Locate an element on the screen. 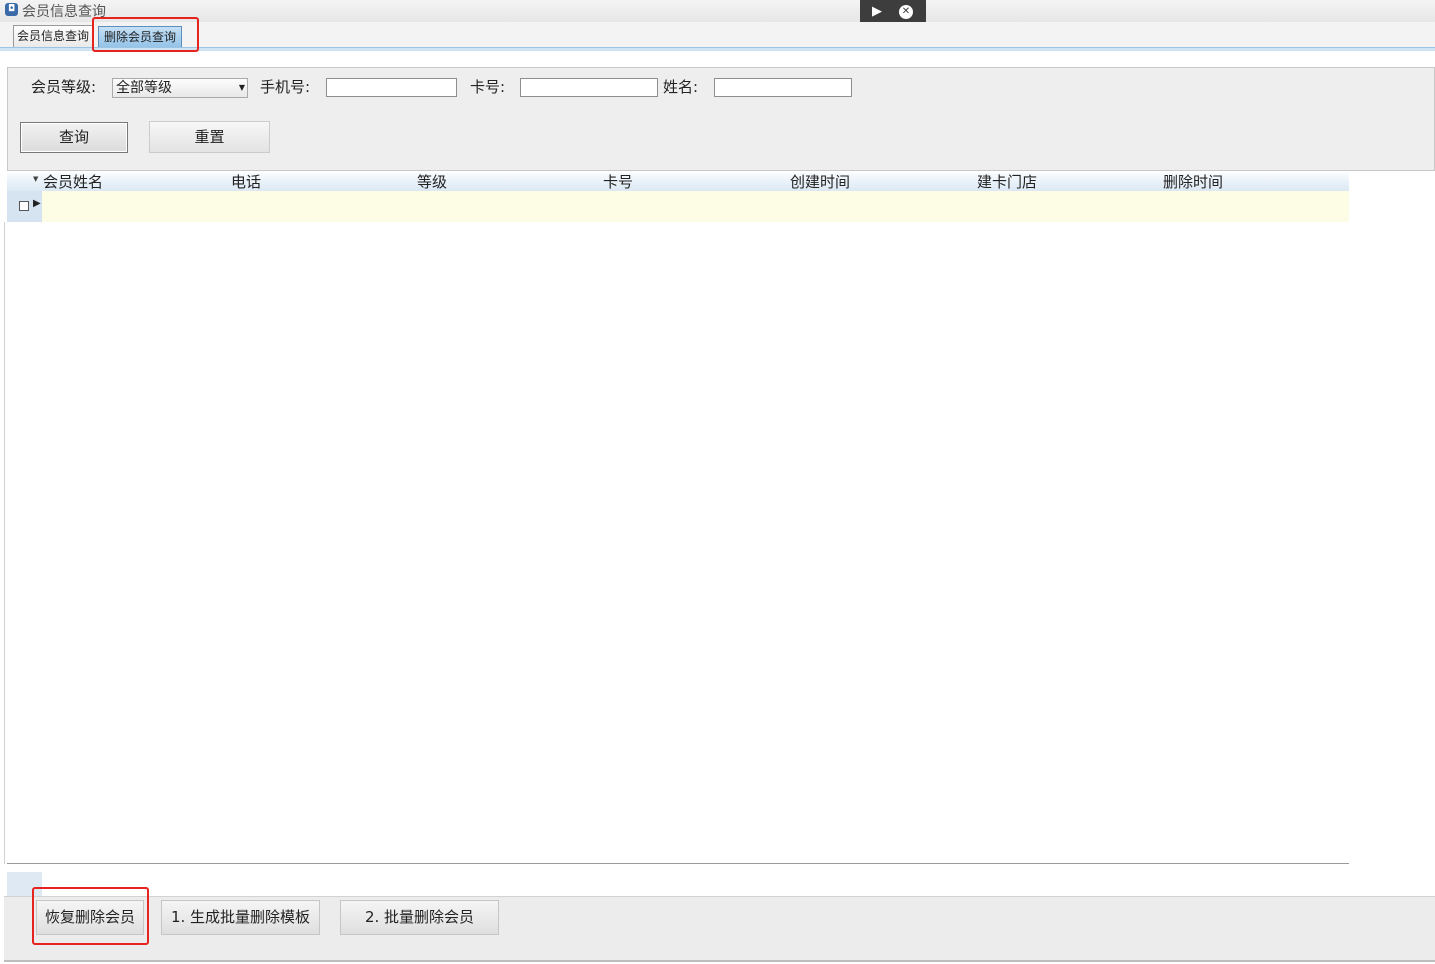  play-icon: ▶ is located at coordinates (877, 11).